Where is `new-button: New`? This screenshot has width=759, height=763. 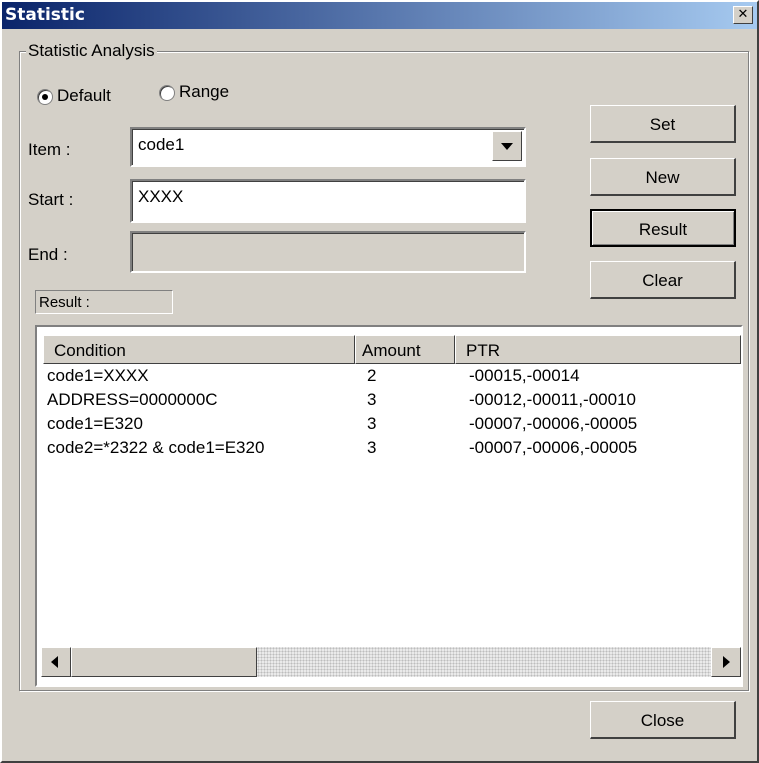
new-button: New is located at coordinates (663, 177).